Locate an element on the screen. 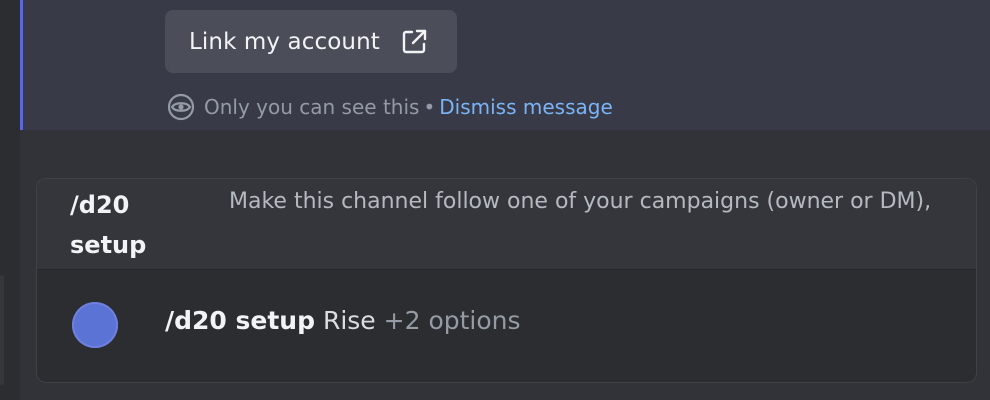 This screenshot has width=990, height=400. dismiss-message-link: Dismiss message is located at coordinates (526, 107).